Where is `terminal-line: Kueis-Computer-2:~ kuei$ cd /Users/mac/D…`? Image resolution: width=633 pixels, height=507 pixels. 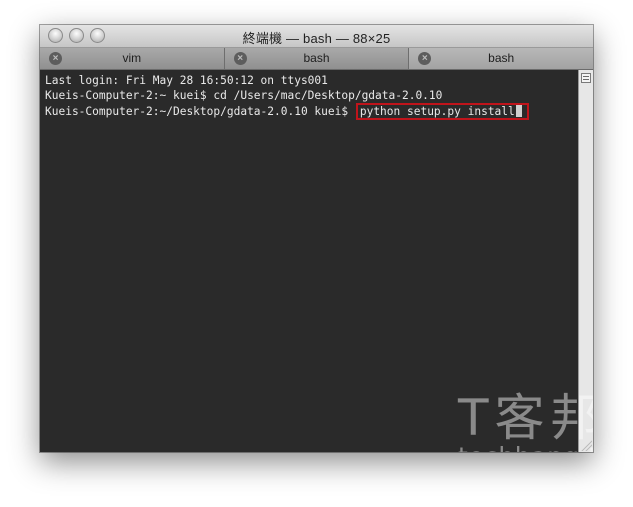 terminal-line: Kueis-Computer-2:~ kuei$ cd /Users/mac/D… is located at coordinates (244, 95).